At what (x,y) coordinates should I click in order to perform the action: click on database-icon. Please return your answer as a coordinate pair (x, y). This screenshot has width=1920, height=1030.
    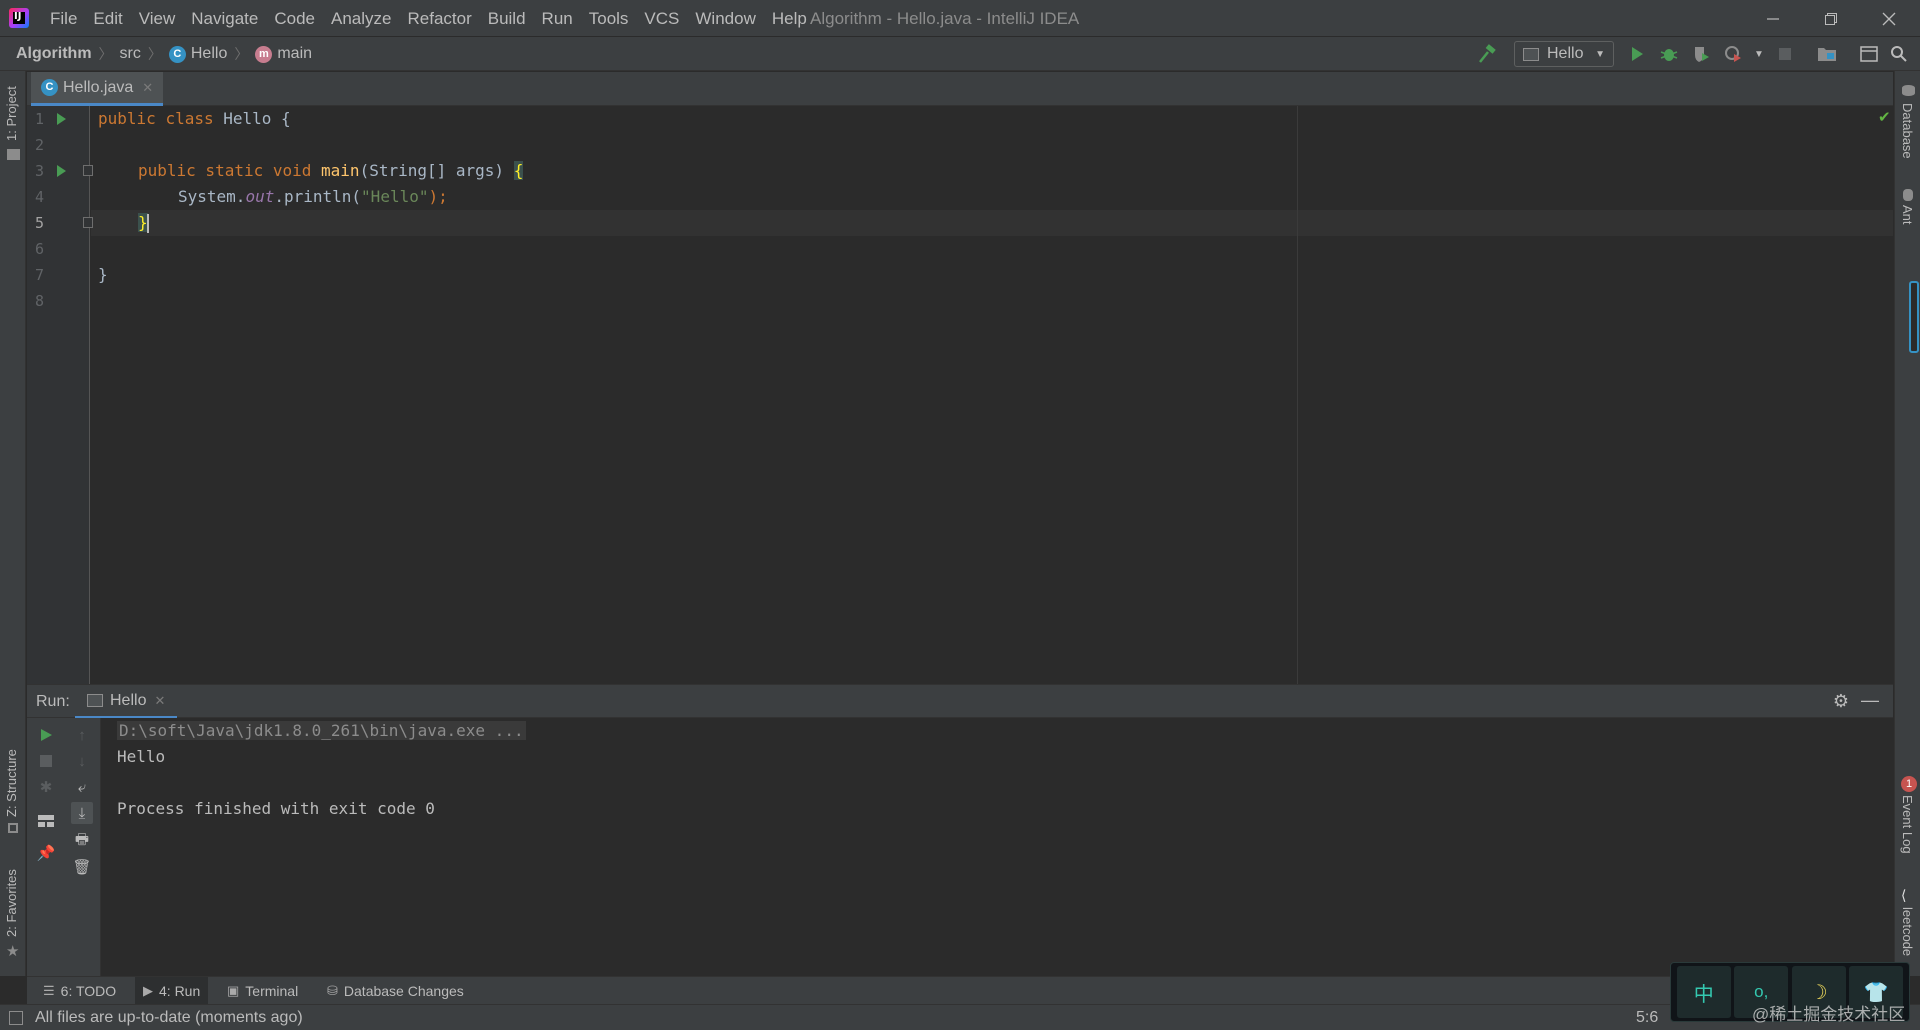
    Looking at the image, I should click on (1908, 90).